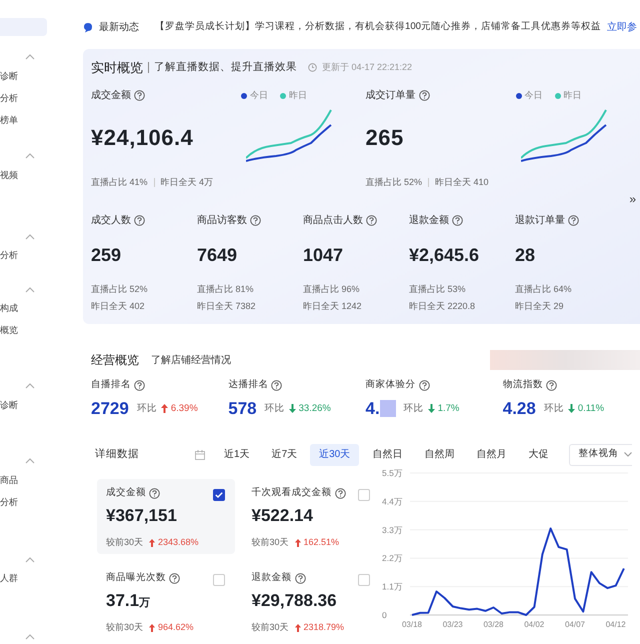 Image resolution: width=640 pixels, height=644 pixels. I want to click on speech-bubble-icon, so click(88, 27).